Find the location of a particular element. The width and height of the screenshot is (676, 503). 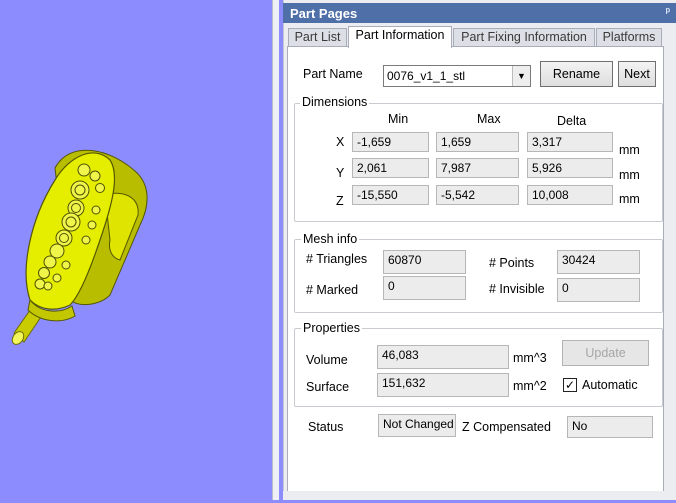

triangles-field: 60870 is located at coordinates (424, 262).